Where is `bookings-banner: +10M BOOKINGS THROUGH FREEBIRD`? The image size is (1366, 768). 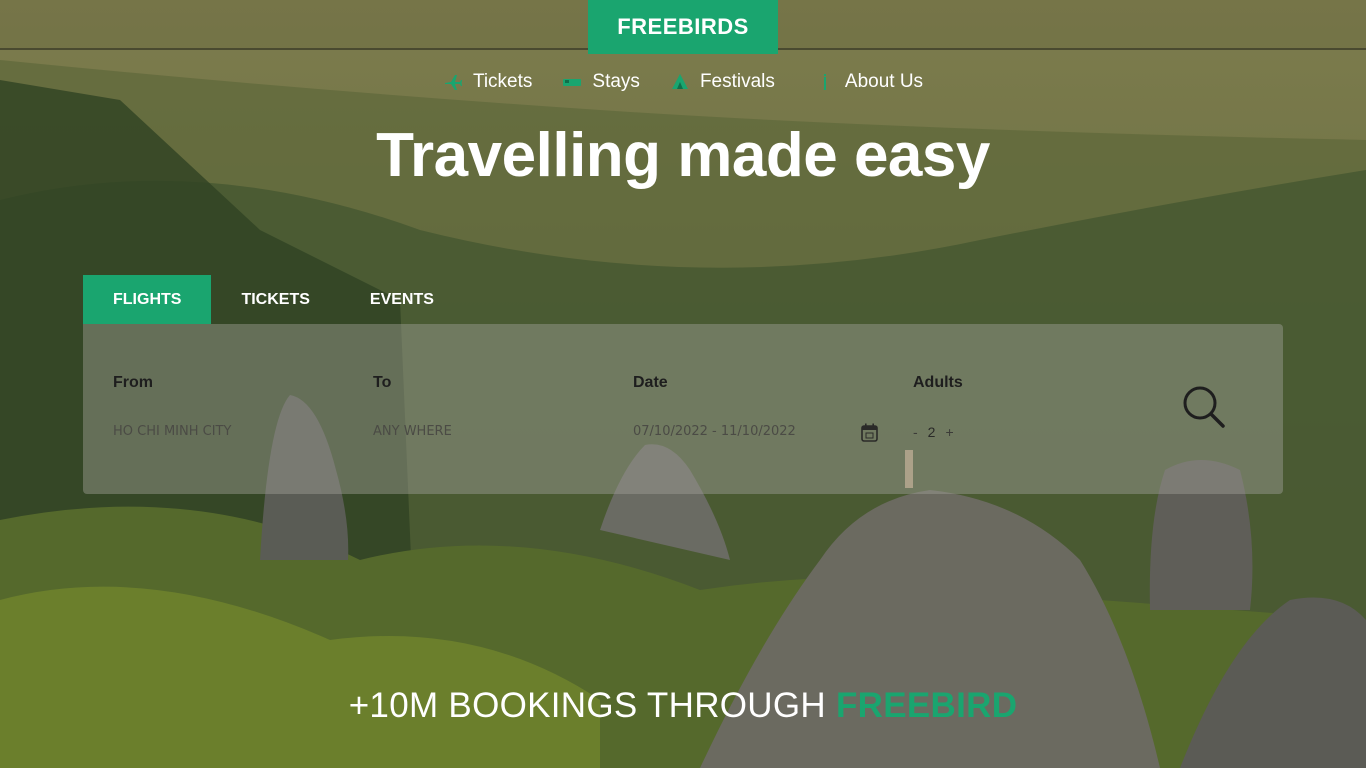
bookings-banner: +10M BOOKINGS THROUGH FREEBIRD is located at coordinates (683, 706).